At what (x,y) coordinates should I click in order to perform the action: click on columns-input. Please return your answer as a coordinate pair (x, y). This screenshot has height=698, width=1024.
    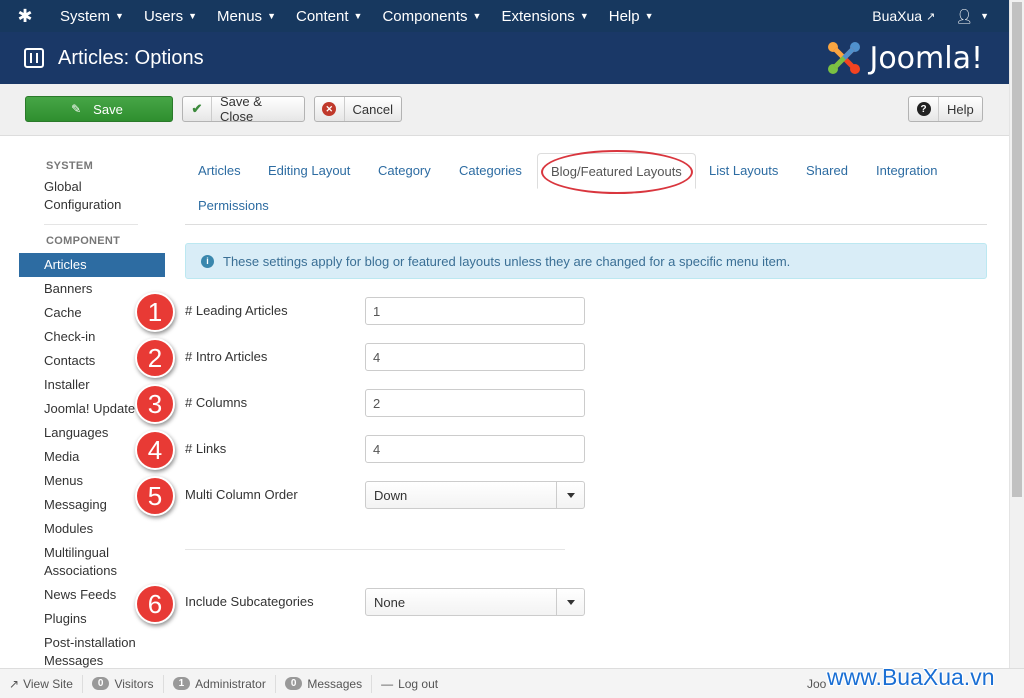
    Looking at the image, I should click on (475, 403).